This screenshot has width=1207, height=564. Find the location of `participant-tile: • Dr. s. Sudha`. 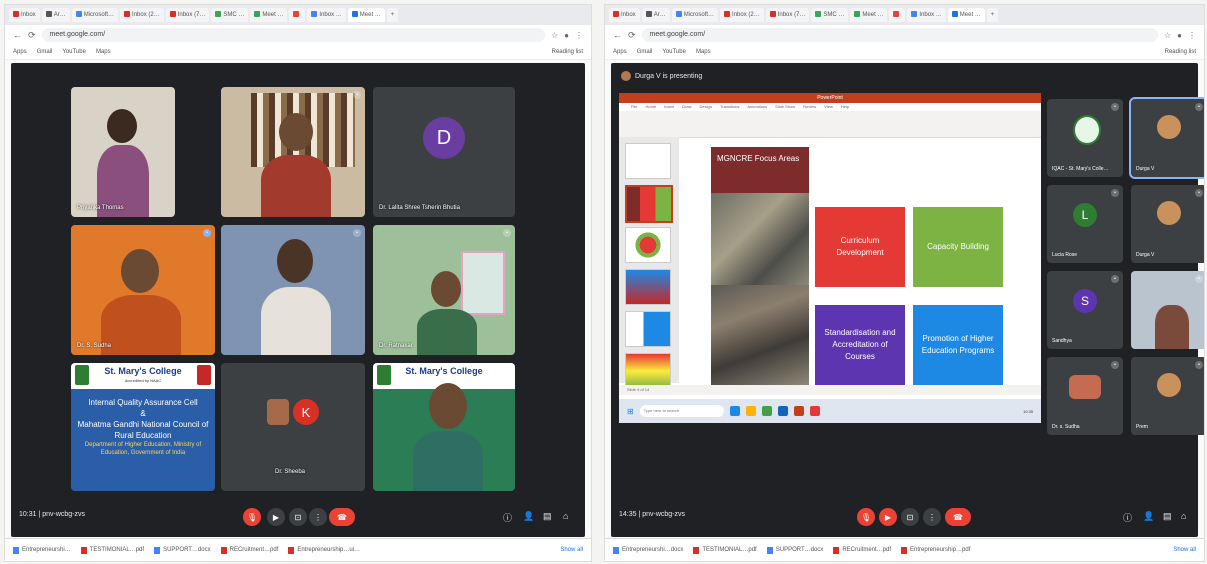

participant-tile: • Dr. s. Sudha is located at coordinates (1085, 396).